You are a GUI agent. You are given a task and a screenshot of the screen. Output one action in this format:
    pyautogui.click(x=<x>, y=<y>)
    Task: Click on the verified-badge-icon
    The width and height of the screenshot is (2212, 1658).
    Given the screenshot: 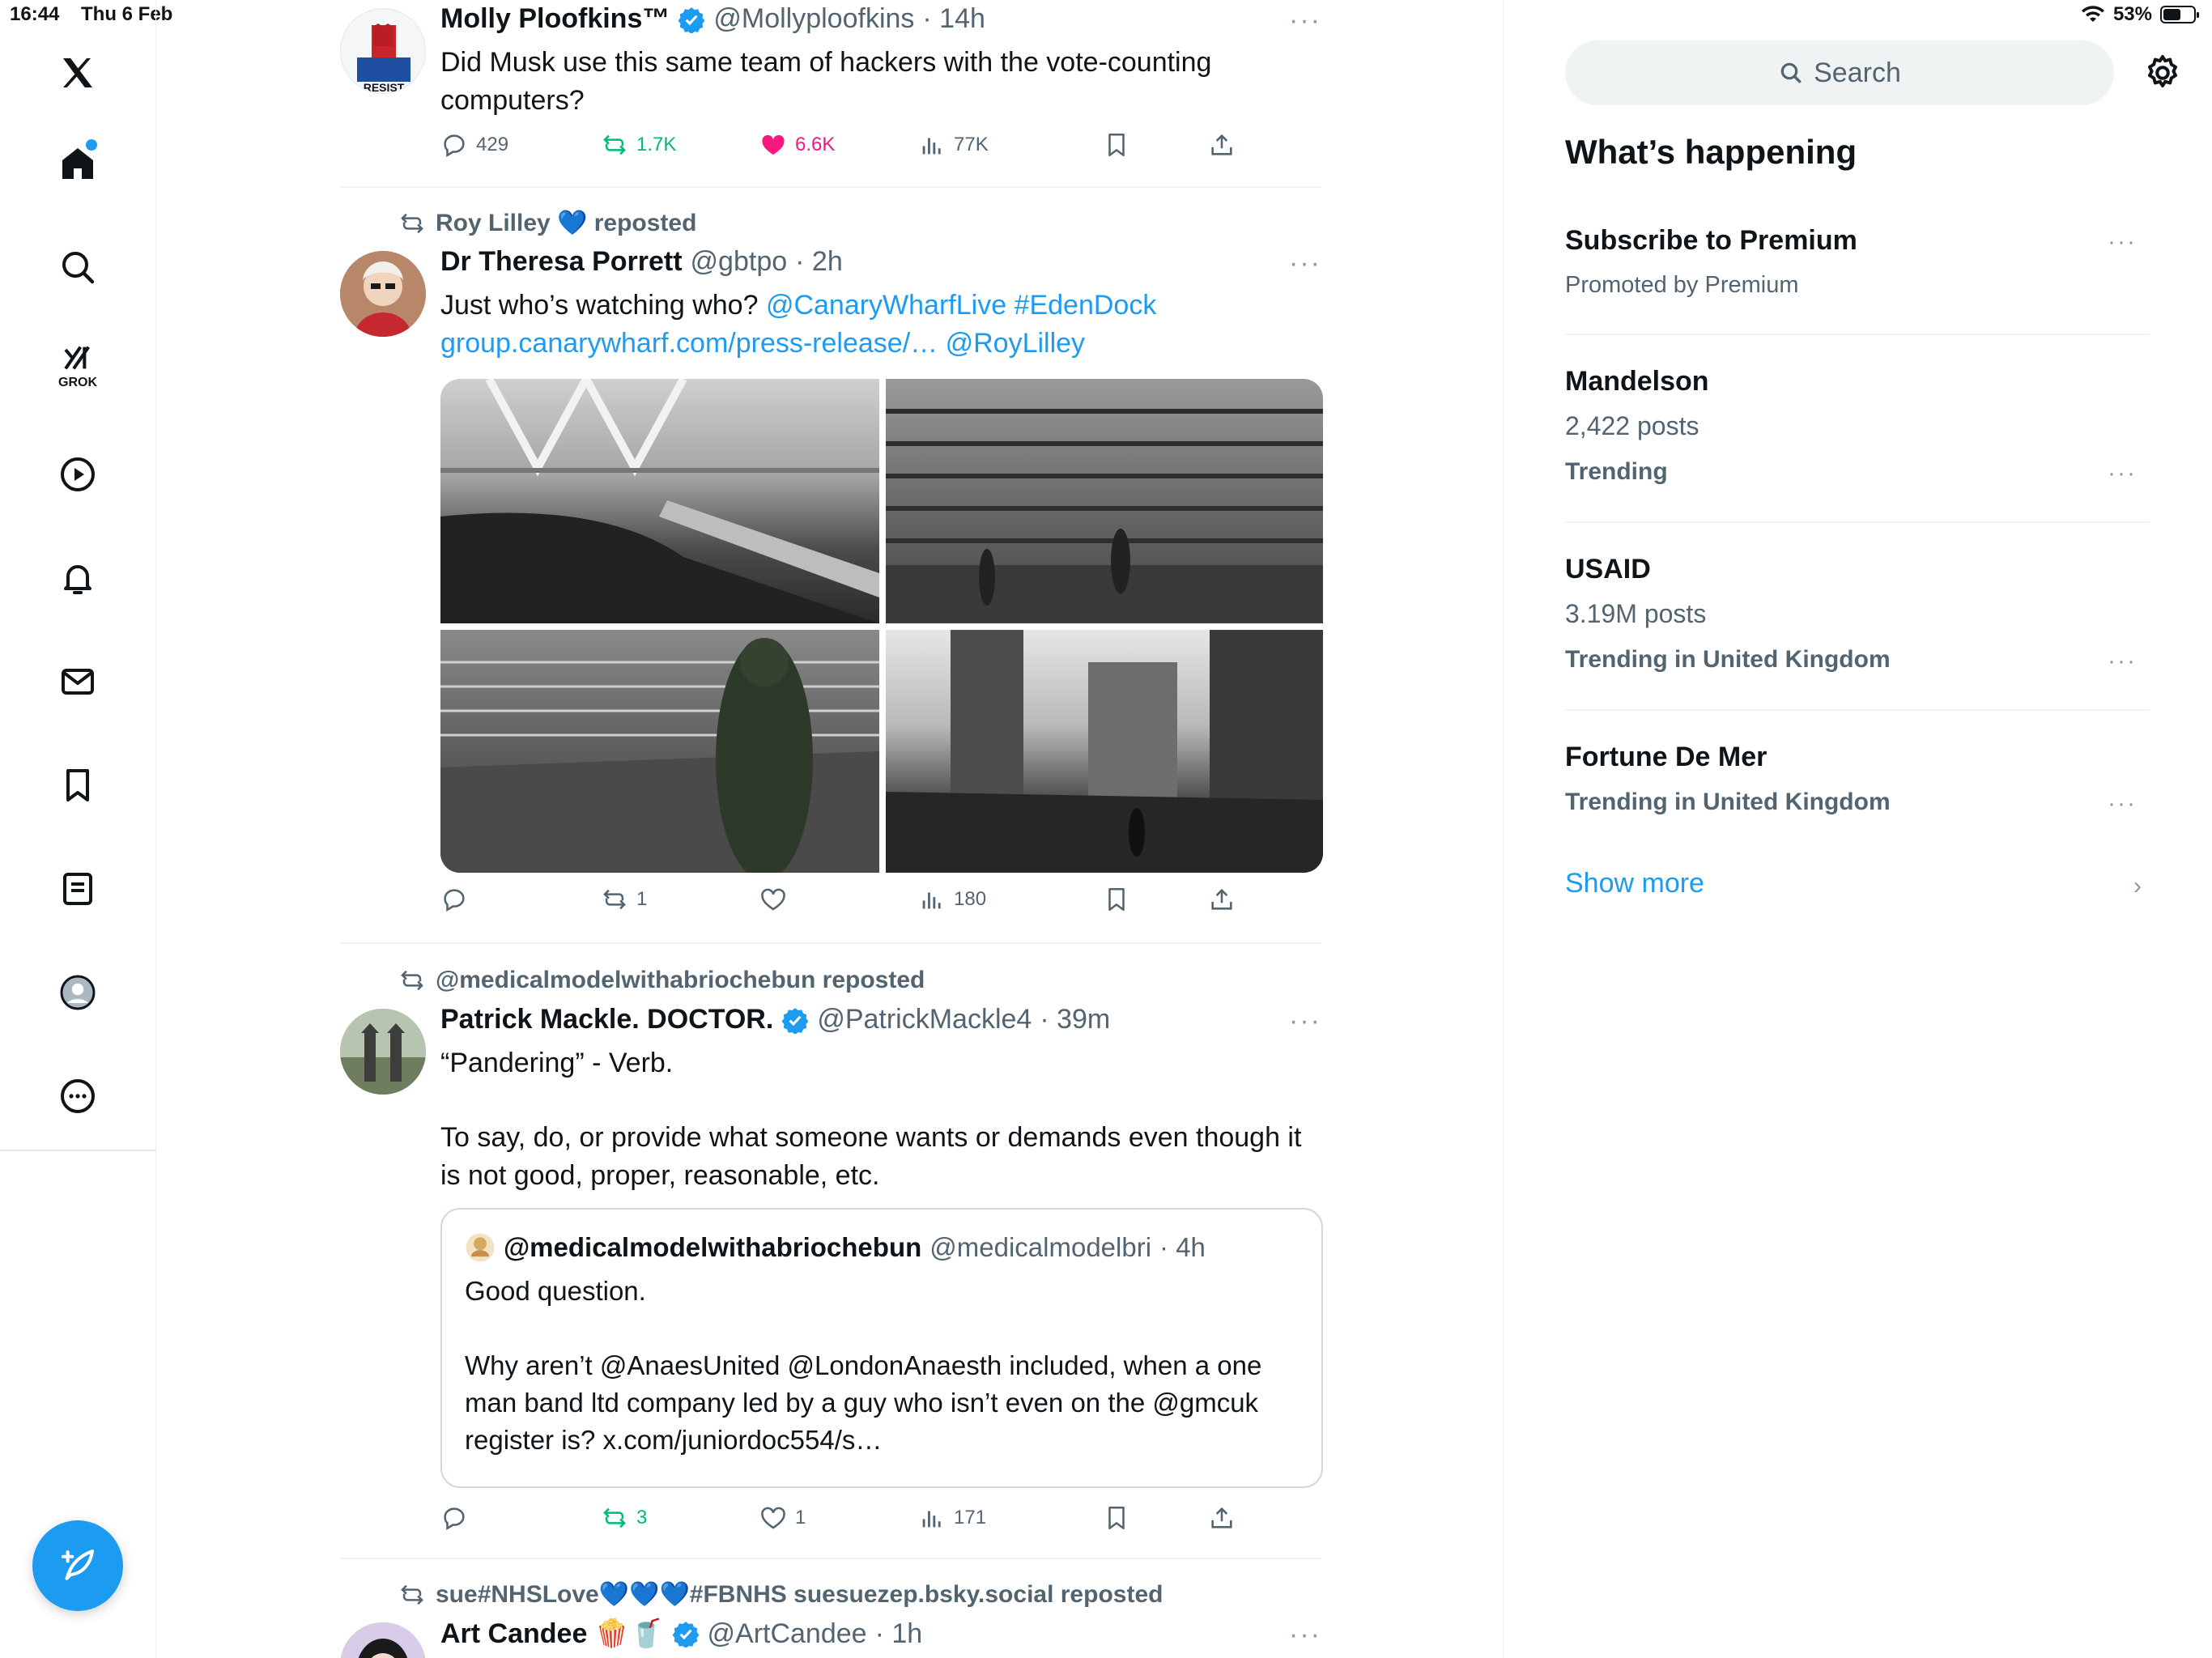 What is the action you would take?
    pyautogui.click(x=795, y=1020)
    